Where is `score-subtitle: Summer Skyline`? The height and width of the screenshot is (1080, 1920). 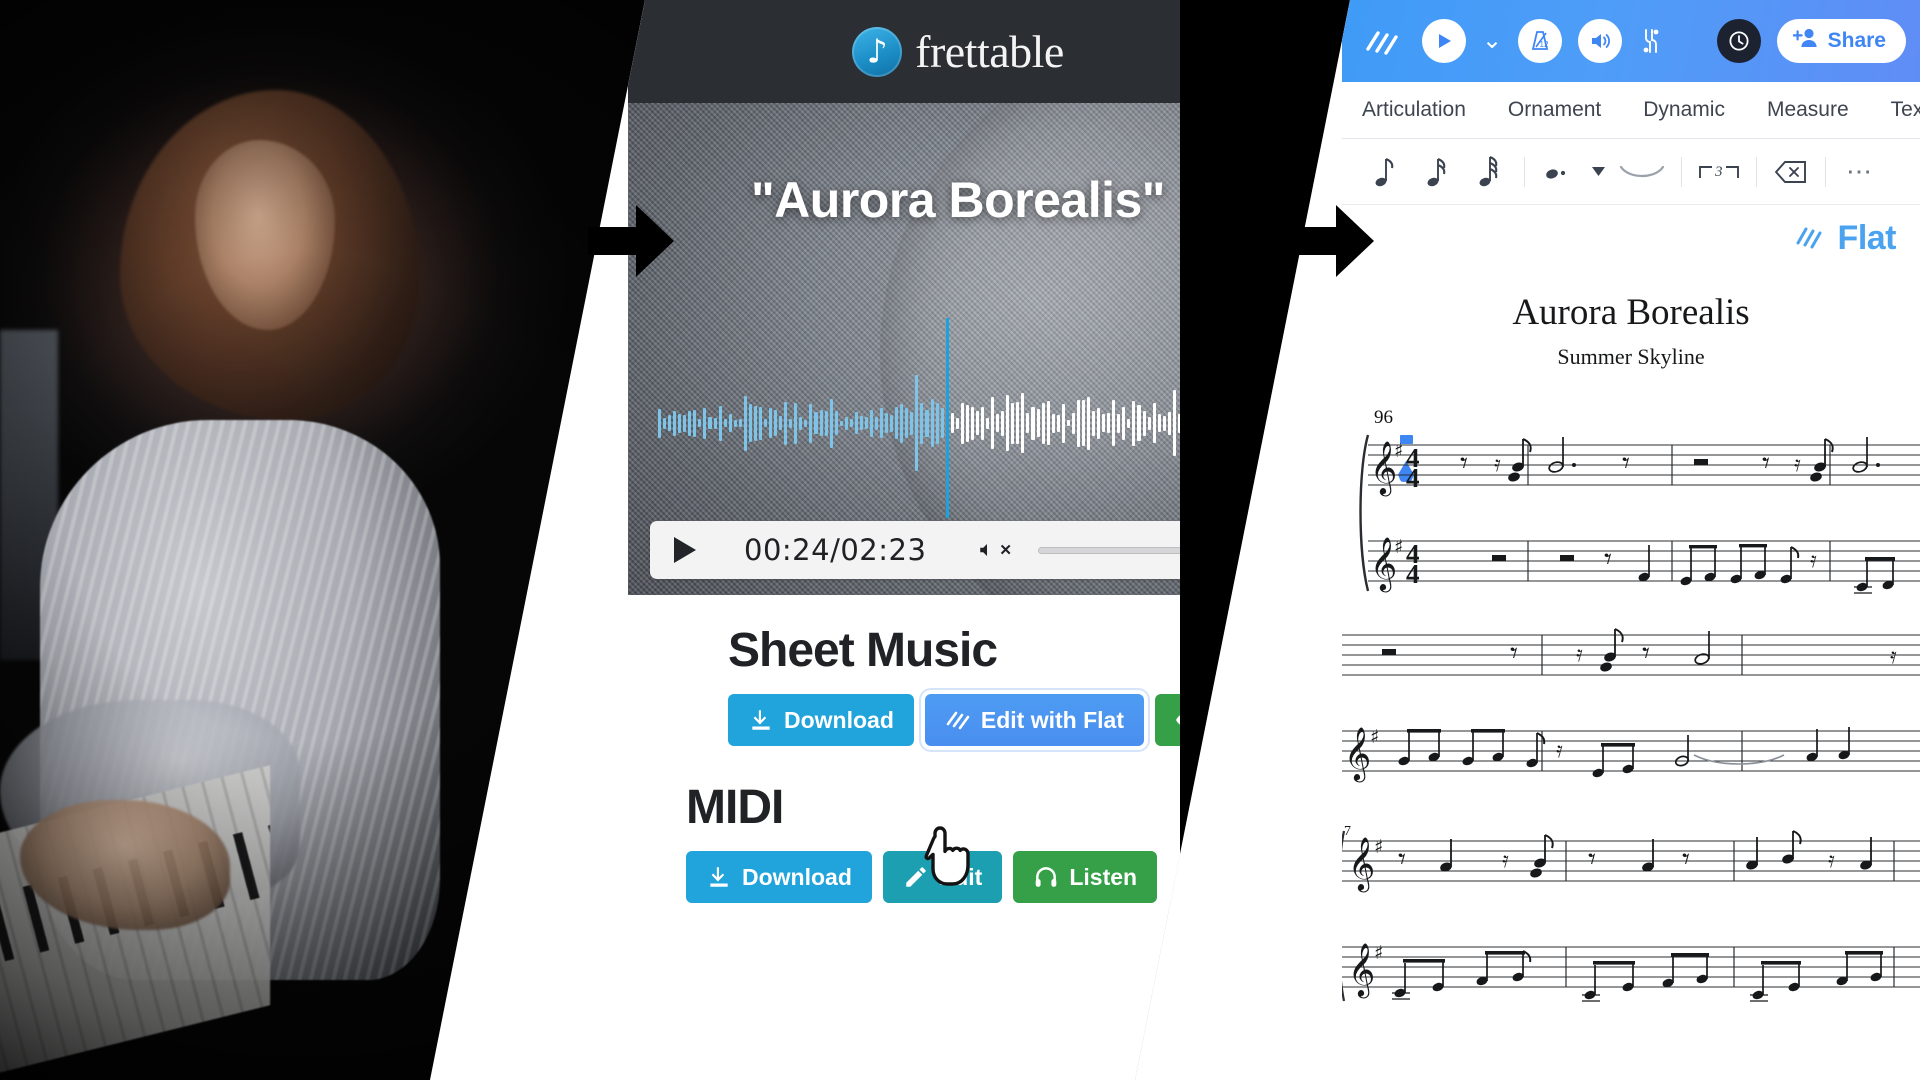 score-subtitle: Summer Skyline is located at coordinates (1631, 357).